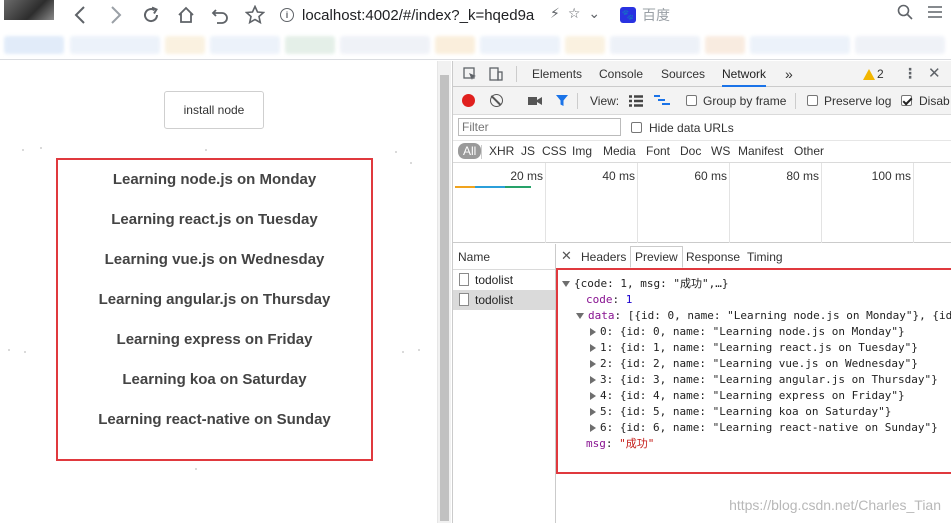  I want to click on type-filter-other: Other, so click(809, 151).